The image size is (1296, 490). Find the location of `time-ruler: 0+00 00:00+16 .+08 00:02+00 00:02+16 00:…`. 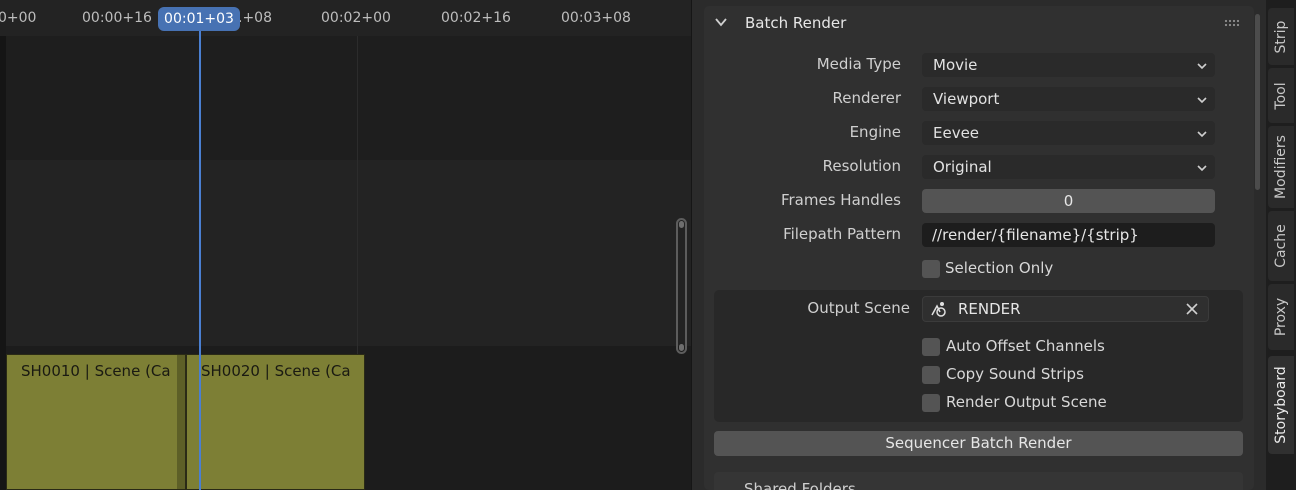

time-ruler: 0+00 00:00+16 .+08 00:02+00 00:02+16 00:… is located at coordinates (345, 18).